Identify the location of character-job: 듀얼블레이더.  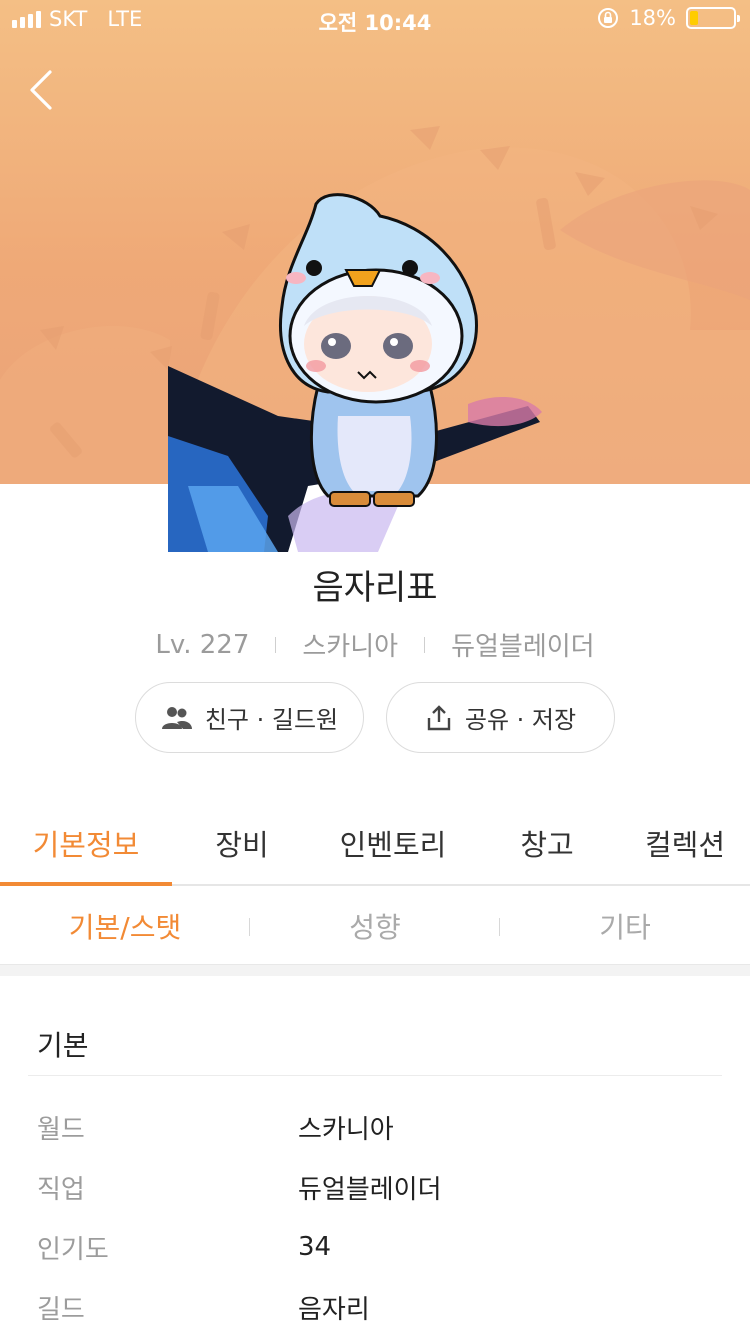
(523, 647).